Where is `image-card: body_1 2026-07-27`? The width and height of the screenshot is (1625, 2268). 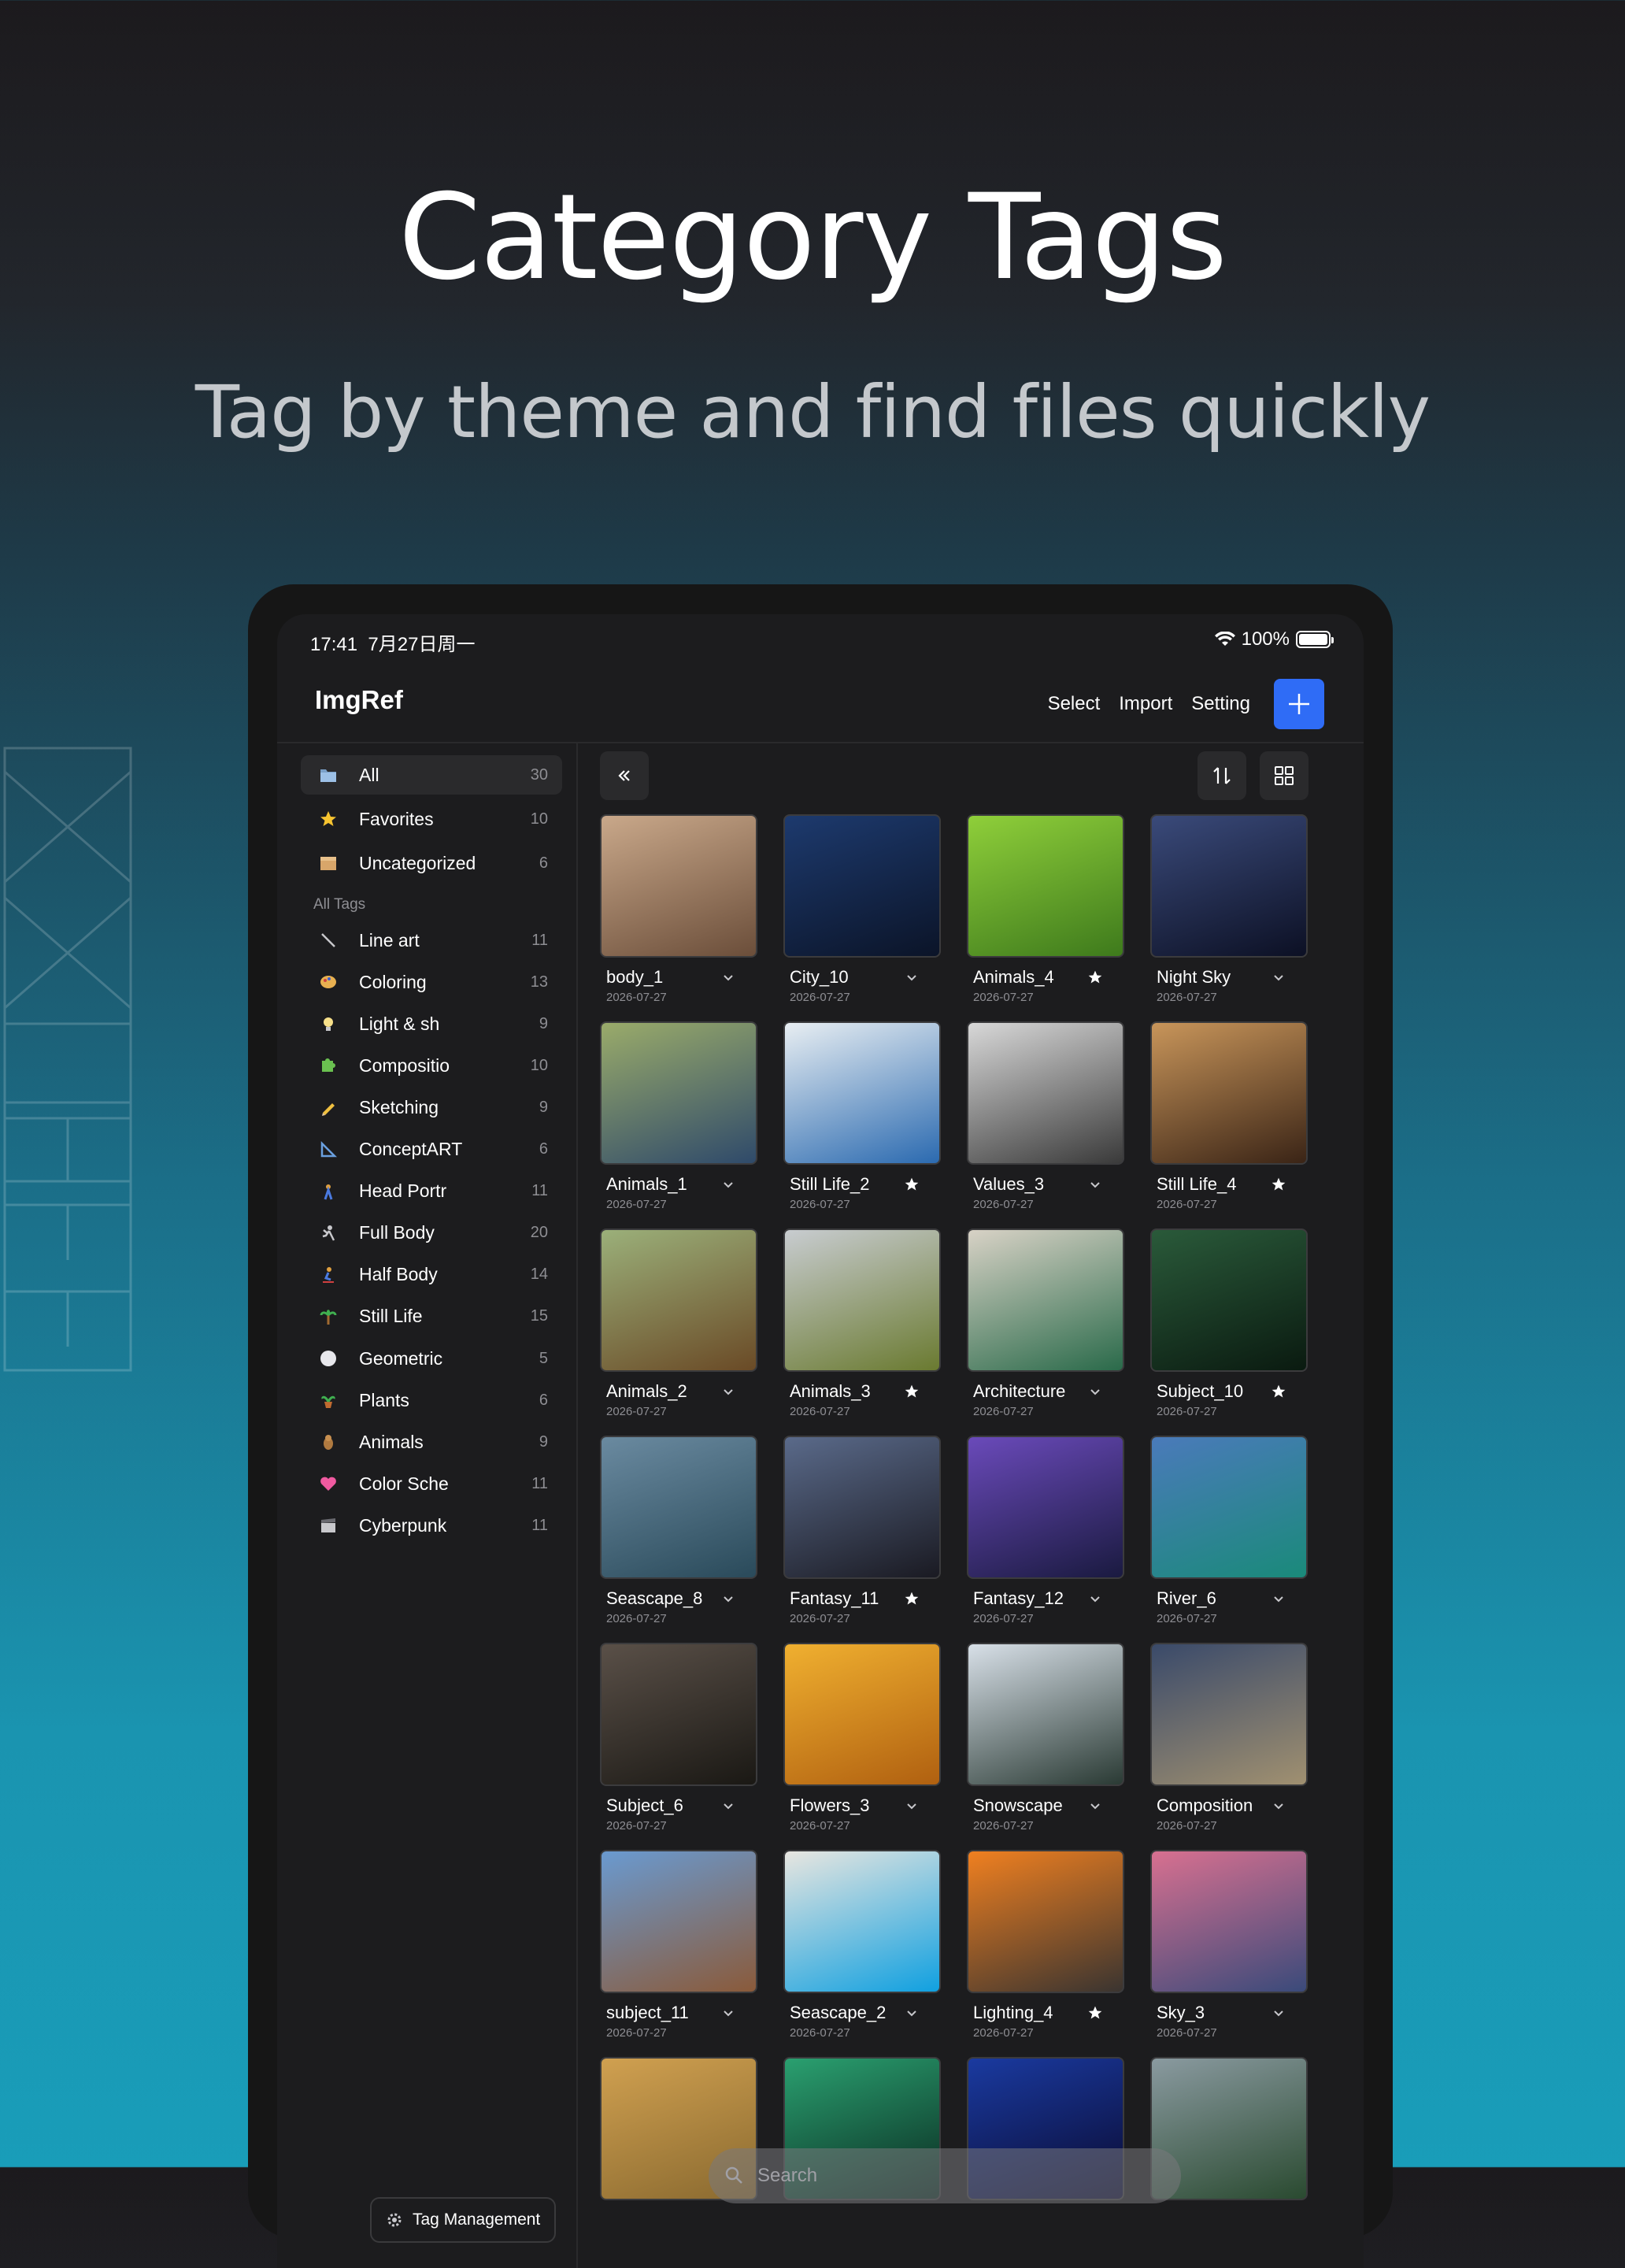 image-card: body_1 2026-07-27 is located at coordinates (678, 913).